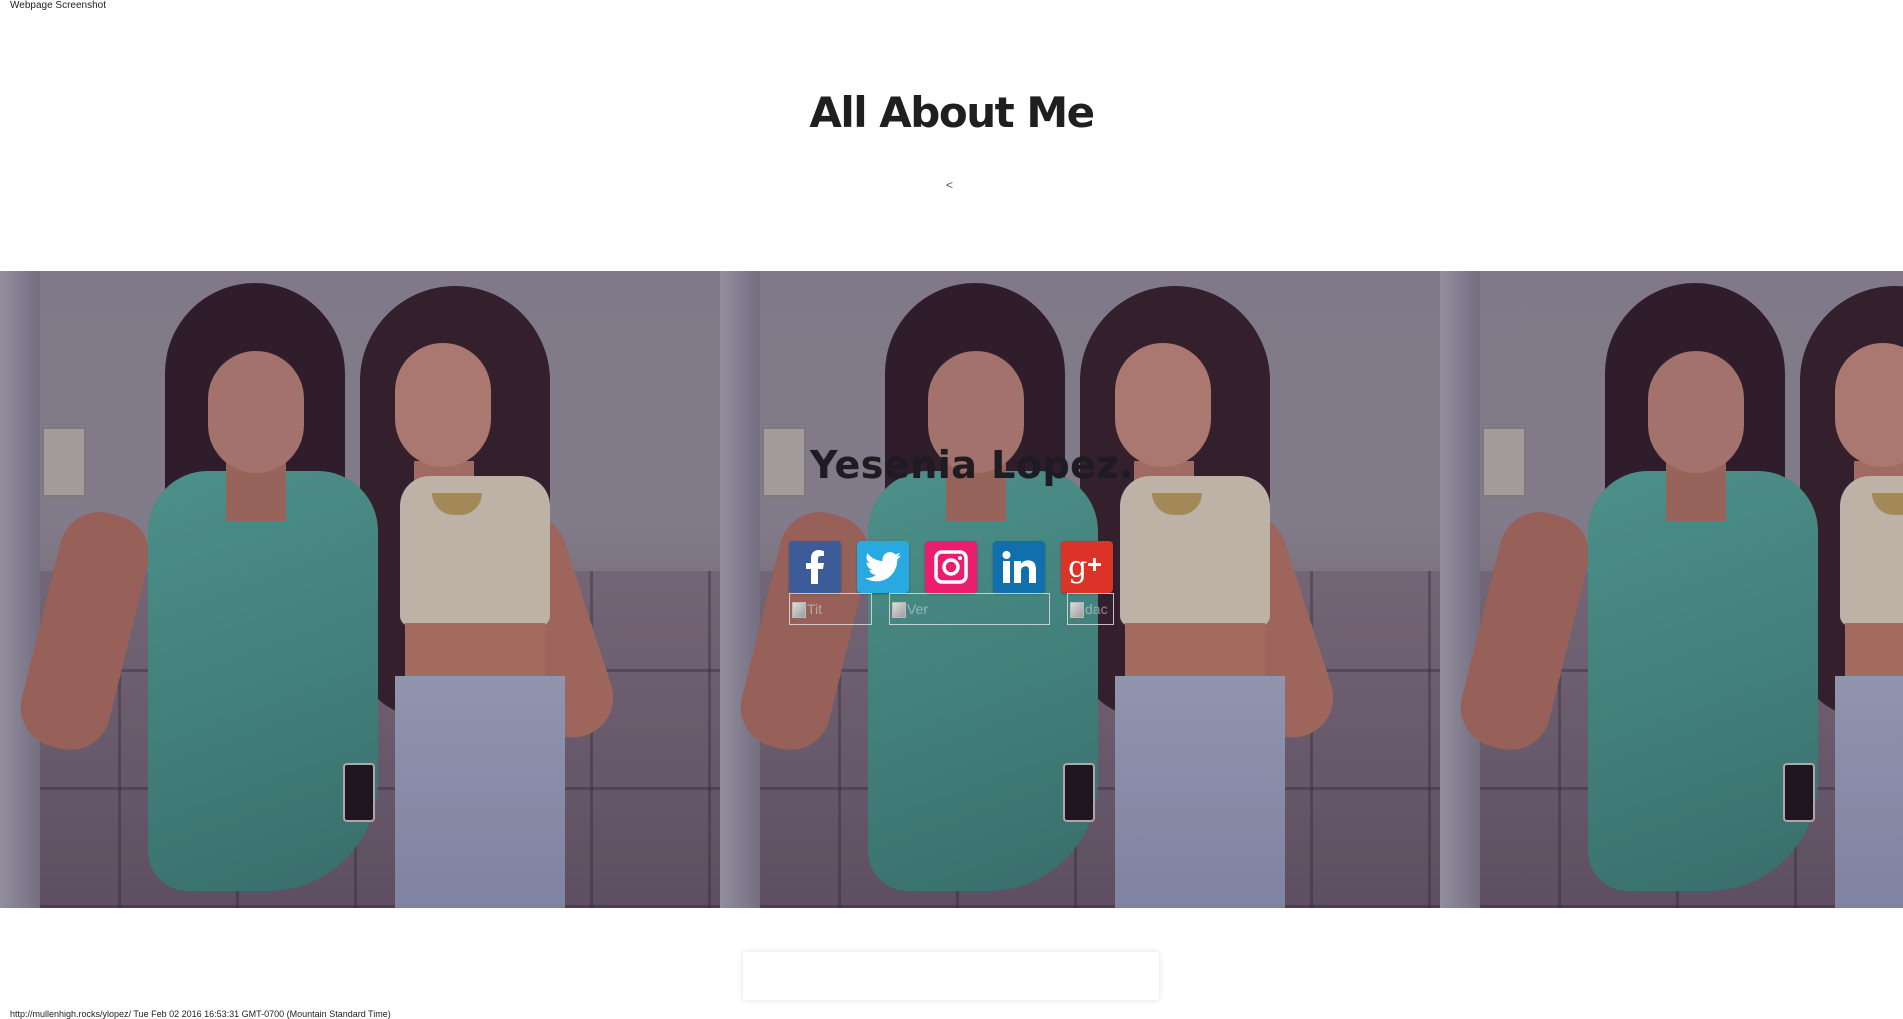  What do you see at coordinates (58, 5) in the screenshot?
I see `screenshot-caption: Webpage Screenshot` at bounding box center [58, 5].